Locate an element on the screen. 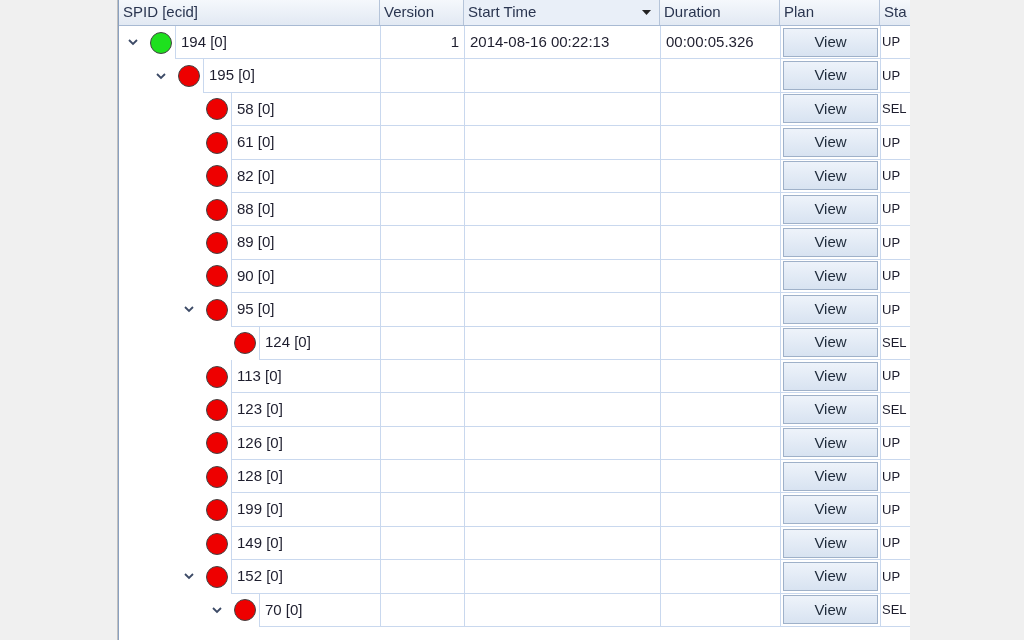 The image size is (1024, 640). spid-cell: 123 [0] is located at coordinates (305, 410).